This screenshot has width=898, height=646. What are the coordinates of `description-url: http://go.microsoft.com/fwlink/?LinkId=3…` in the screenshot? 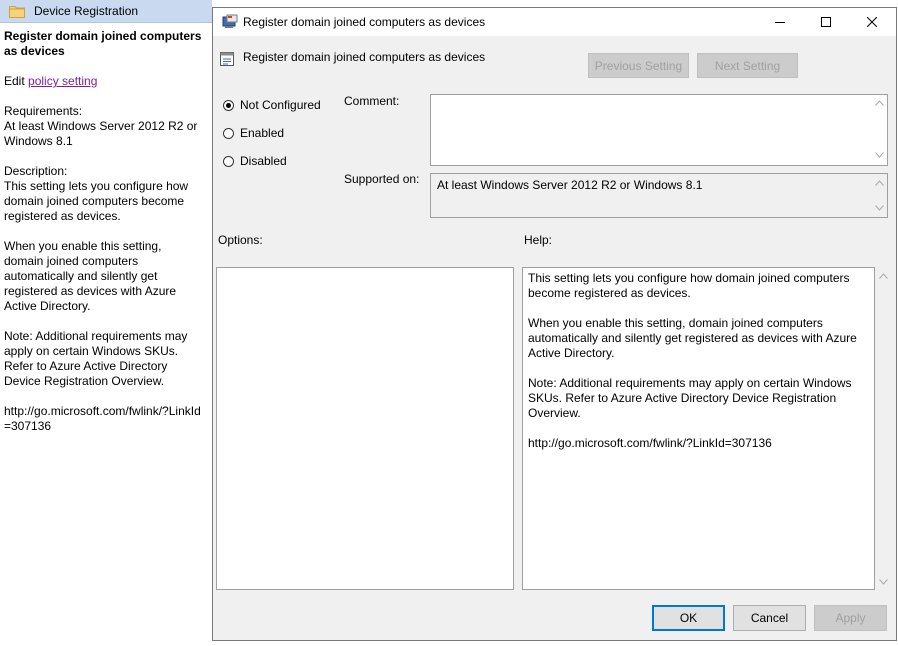 It's located at (102, 418).